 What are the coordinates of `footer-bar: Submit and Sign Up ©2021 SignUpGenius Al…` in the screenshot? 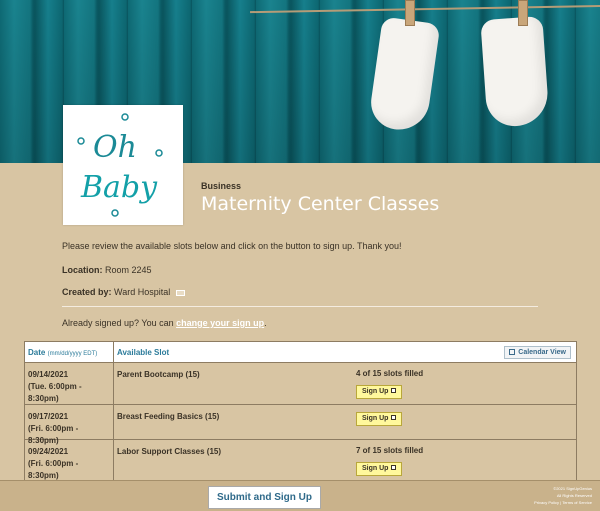 It's located at (300, 495).